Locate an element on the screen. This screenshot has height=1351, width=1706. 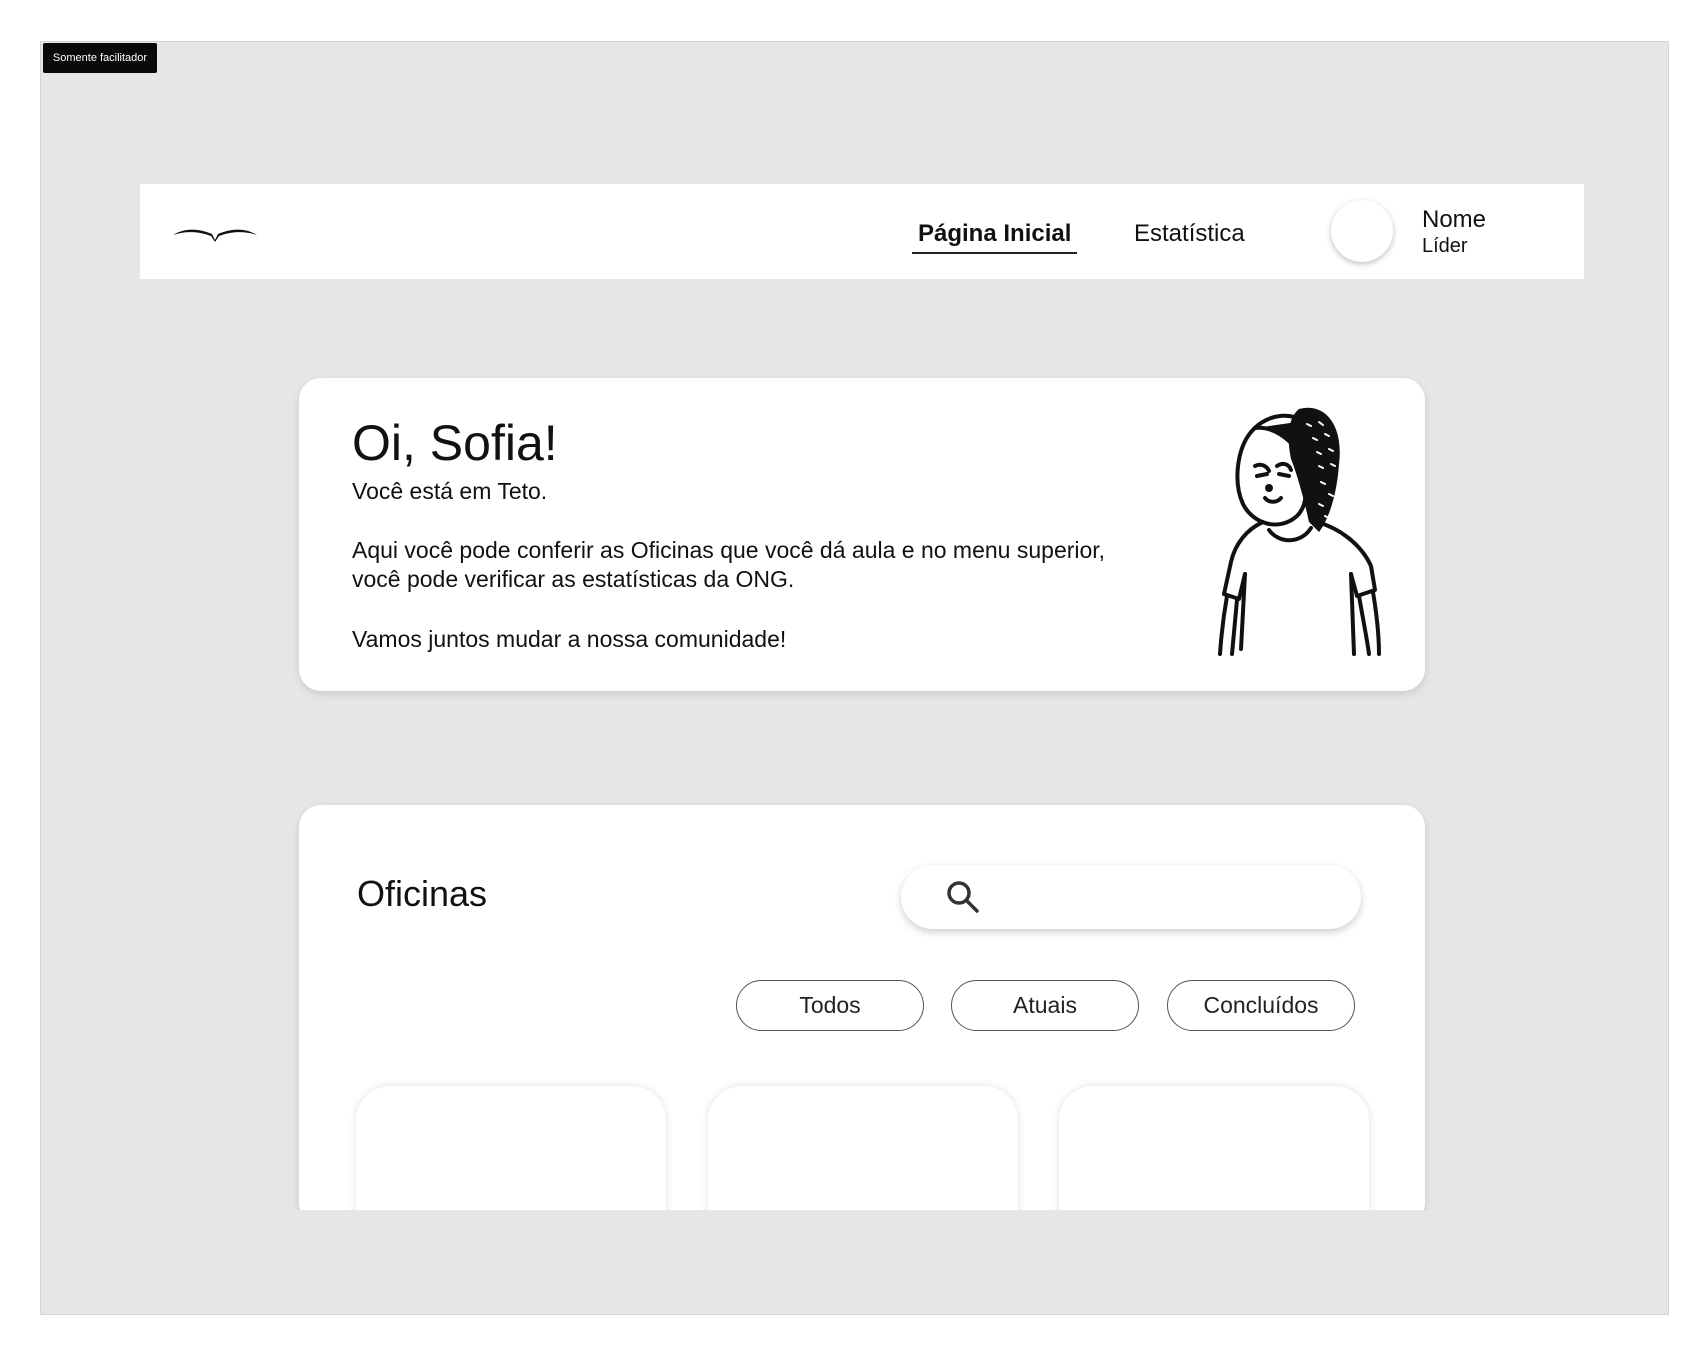
bird-logo-icon is located at coordinates (215, 234).